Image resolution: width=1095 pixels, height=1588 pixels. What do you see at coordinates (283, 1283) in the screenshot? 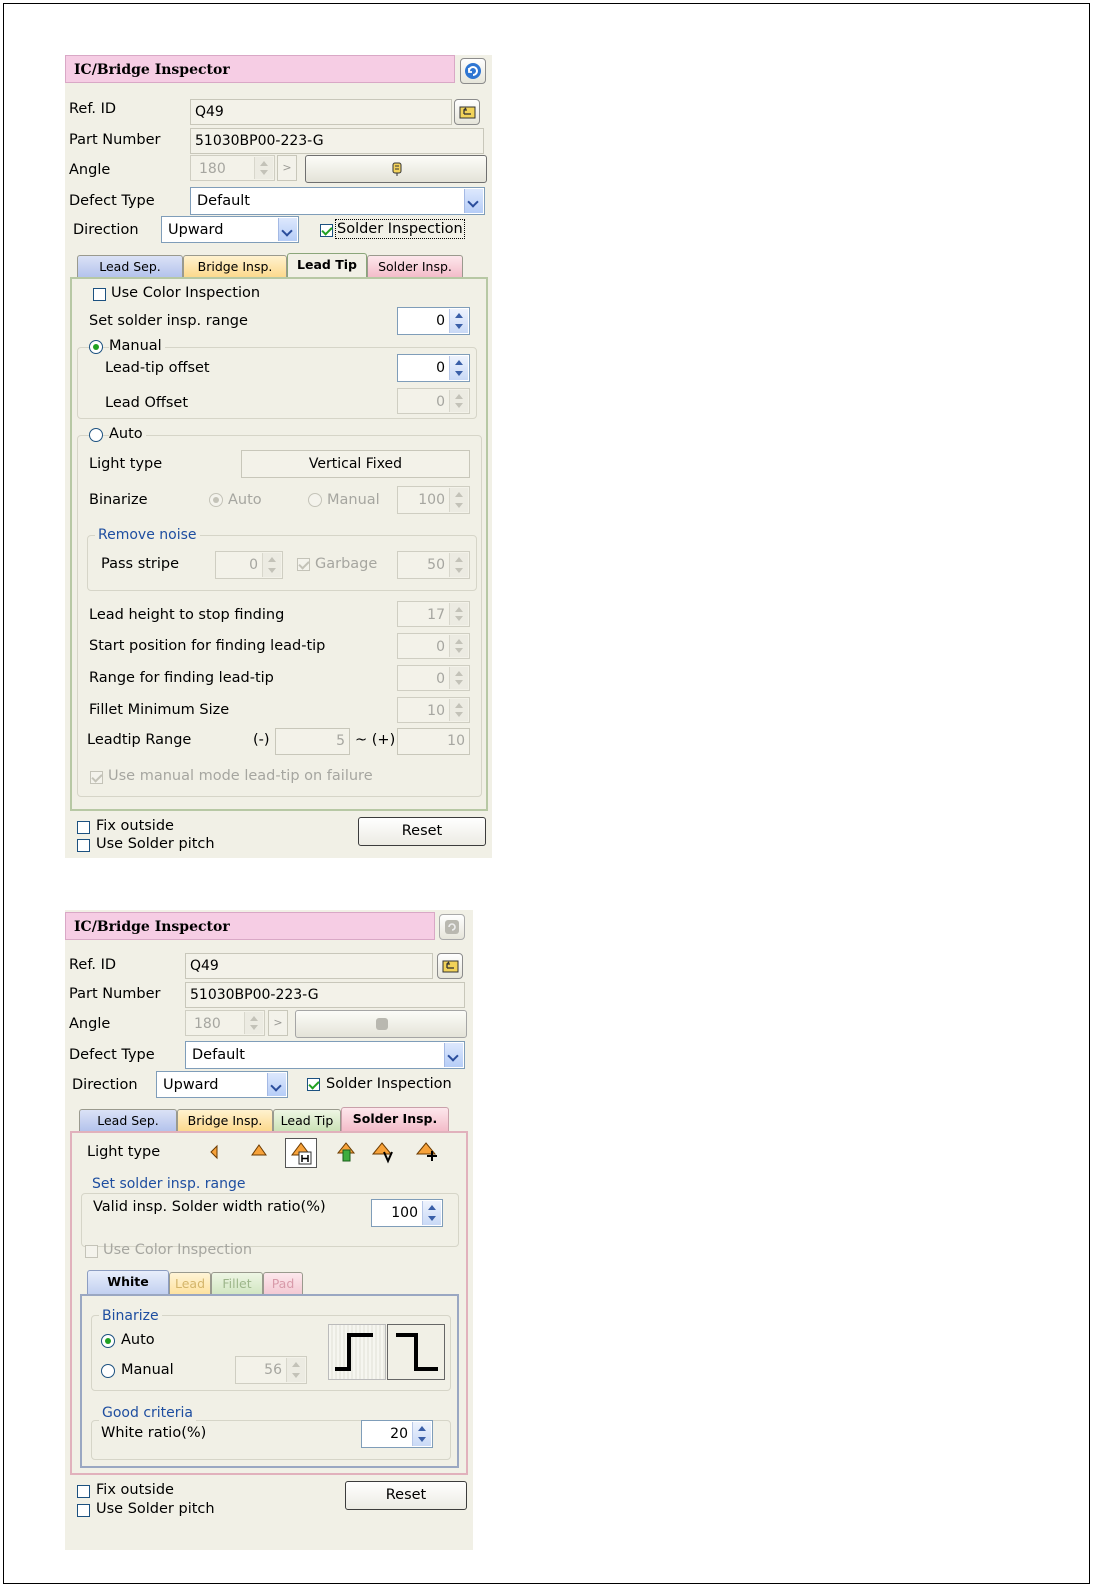
I see `subtab-pad: Pad` at bounding box center [283, 1283].